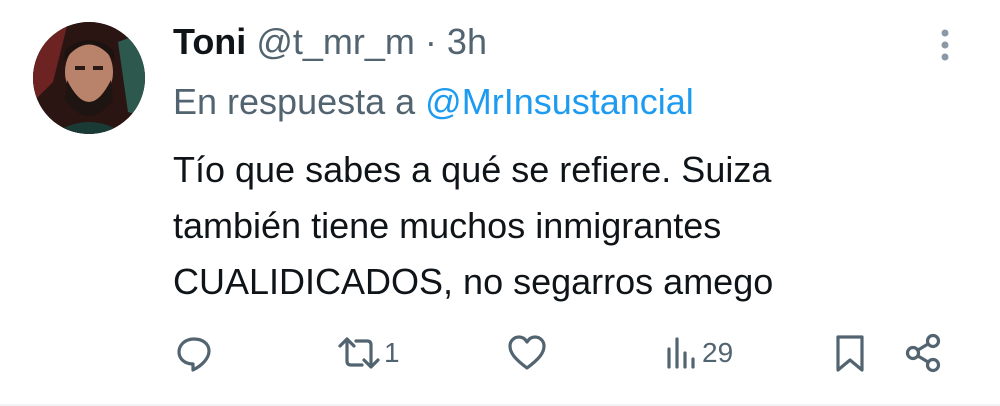  I want to click on retweet-icon, so click(359, 353).